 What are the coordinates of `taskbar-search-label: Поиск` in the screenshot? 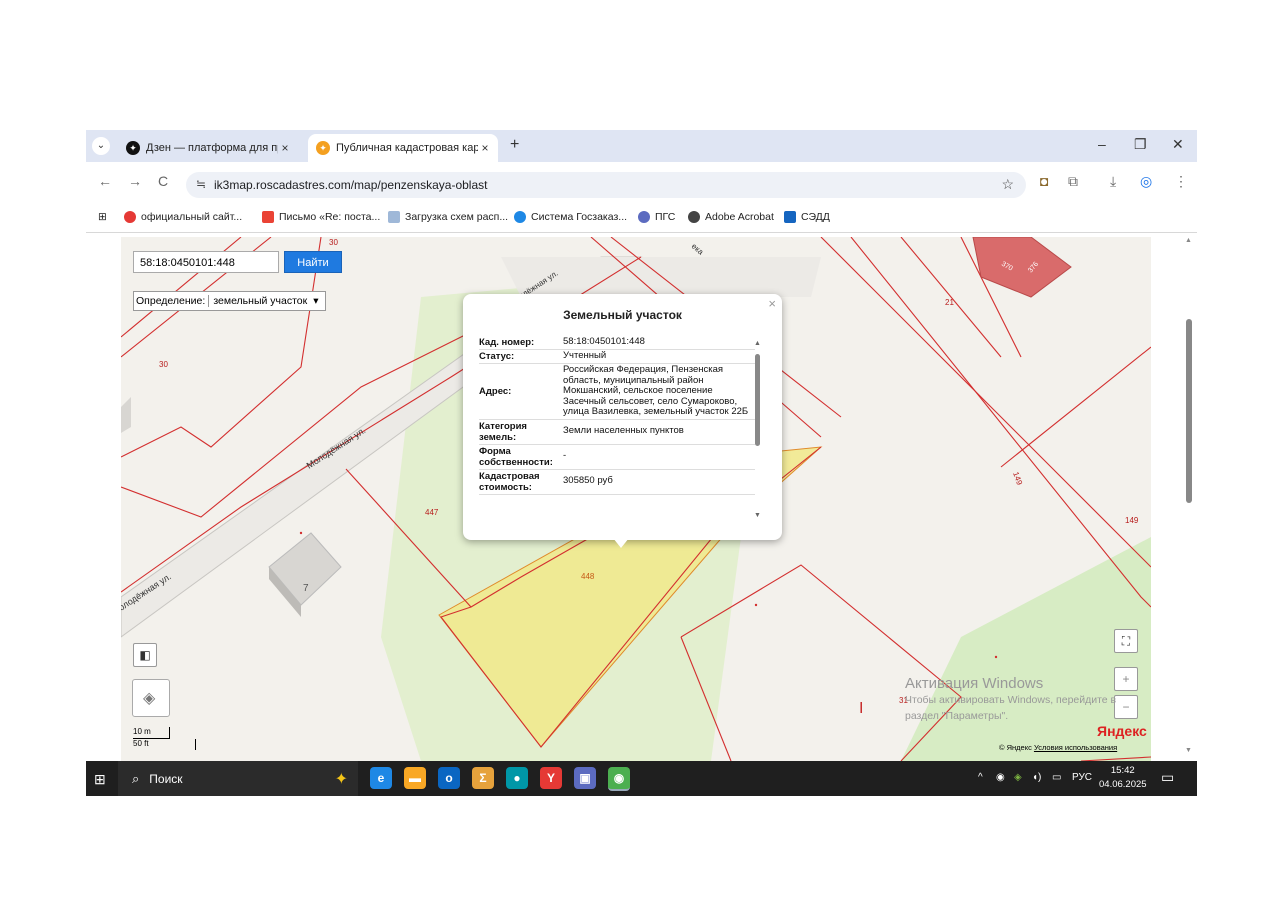 It's located at (166, 778).